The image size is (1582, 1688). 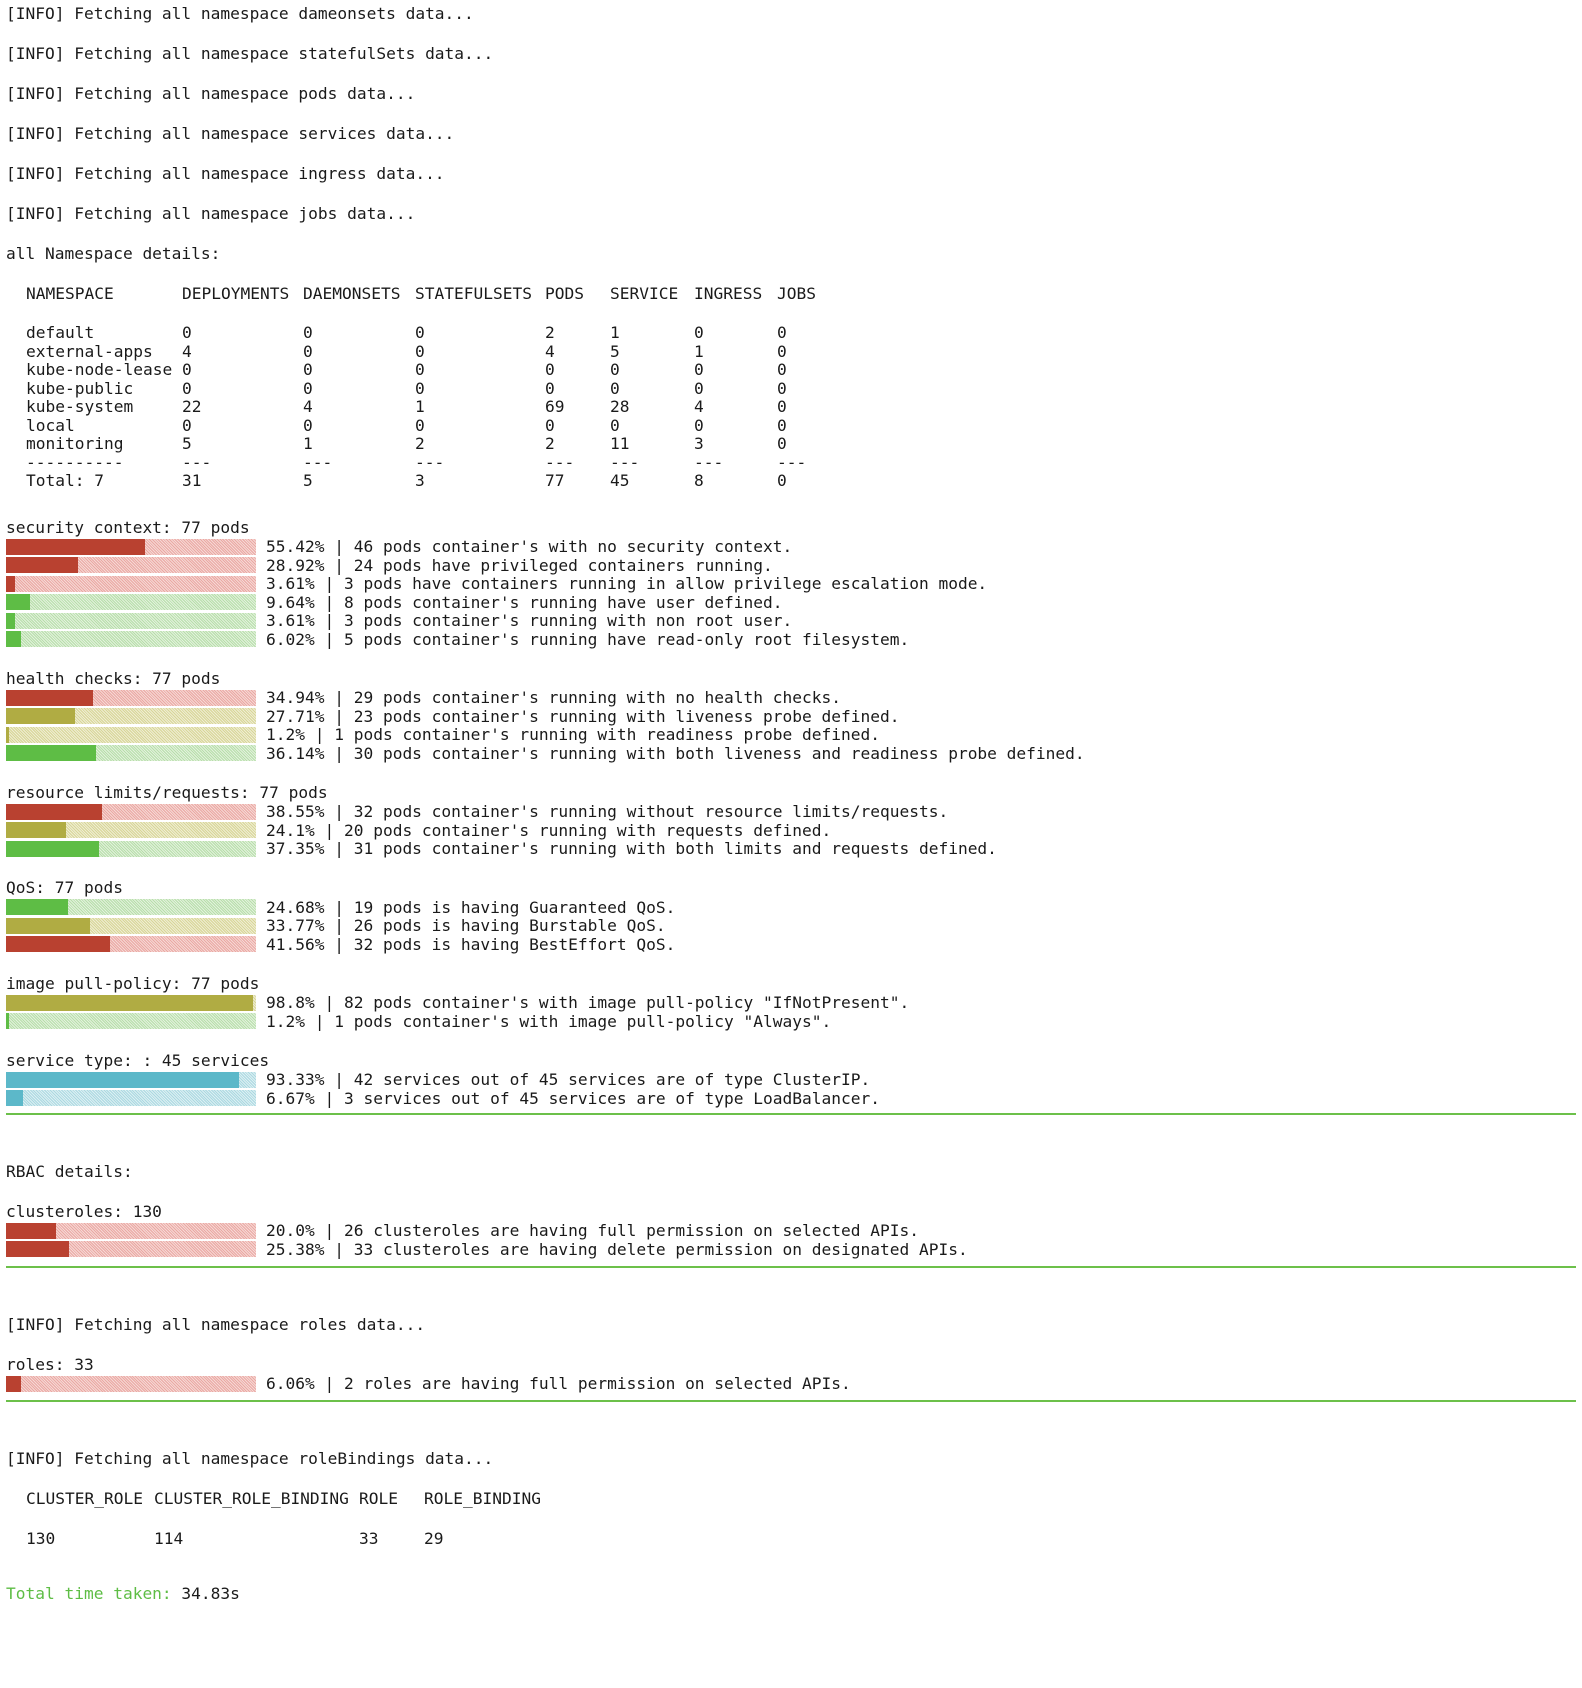 What do you see at coordinates (791, 333) in the screenshot?
I see `table-row: default 0 0 0 2 1 0 0` at bounding box center [791, 333].